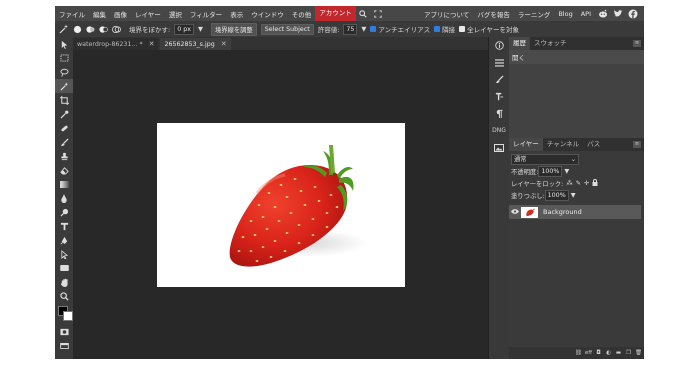 The width and height of the screenshot is (698, 365). I want to click on selection-mode-add-icon, so click(90, 29).